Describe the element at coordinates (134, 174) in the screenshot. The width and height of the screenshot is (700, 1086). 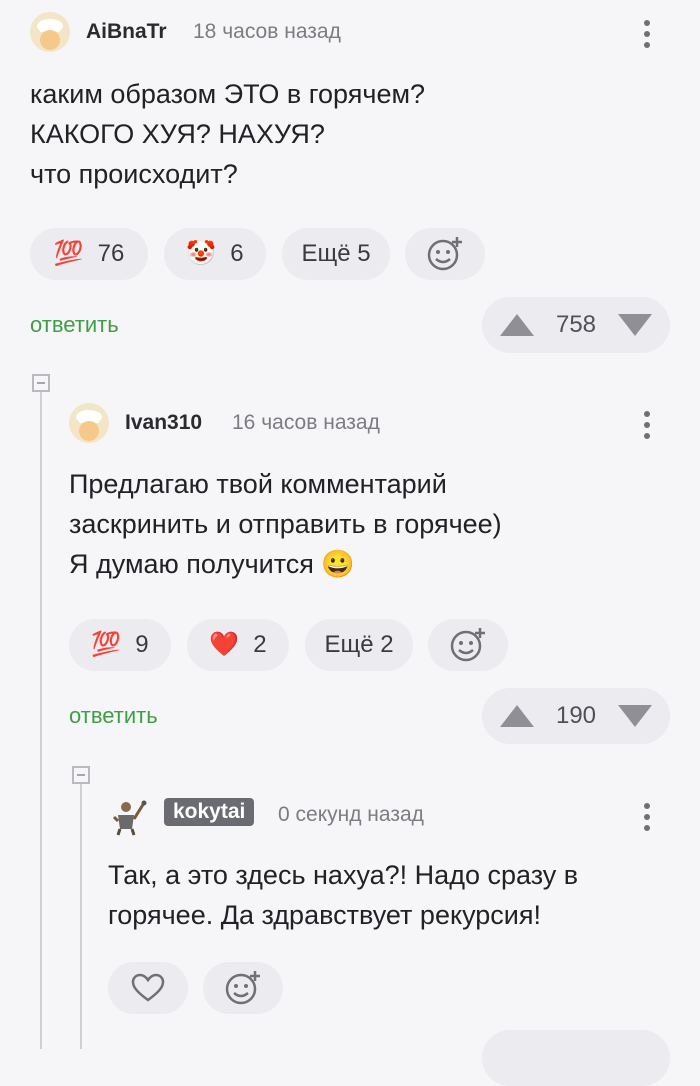
I see `comment-line: что происходит?` at that location.